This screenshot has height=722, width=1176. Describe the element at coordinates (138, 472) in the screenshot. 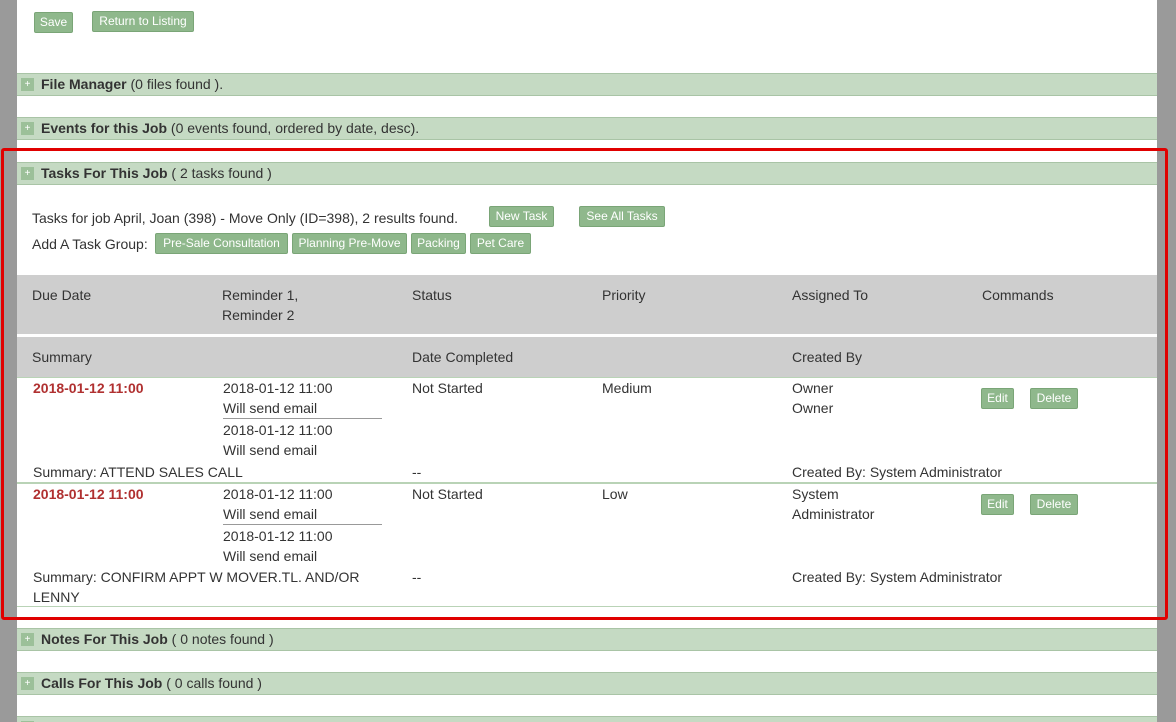

I see `task-summary: Summary: ATTEND SALES CALL` at that location.